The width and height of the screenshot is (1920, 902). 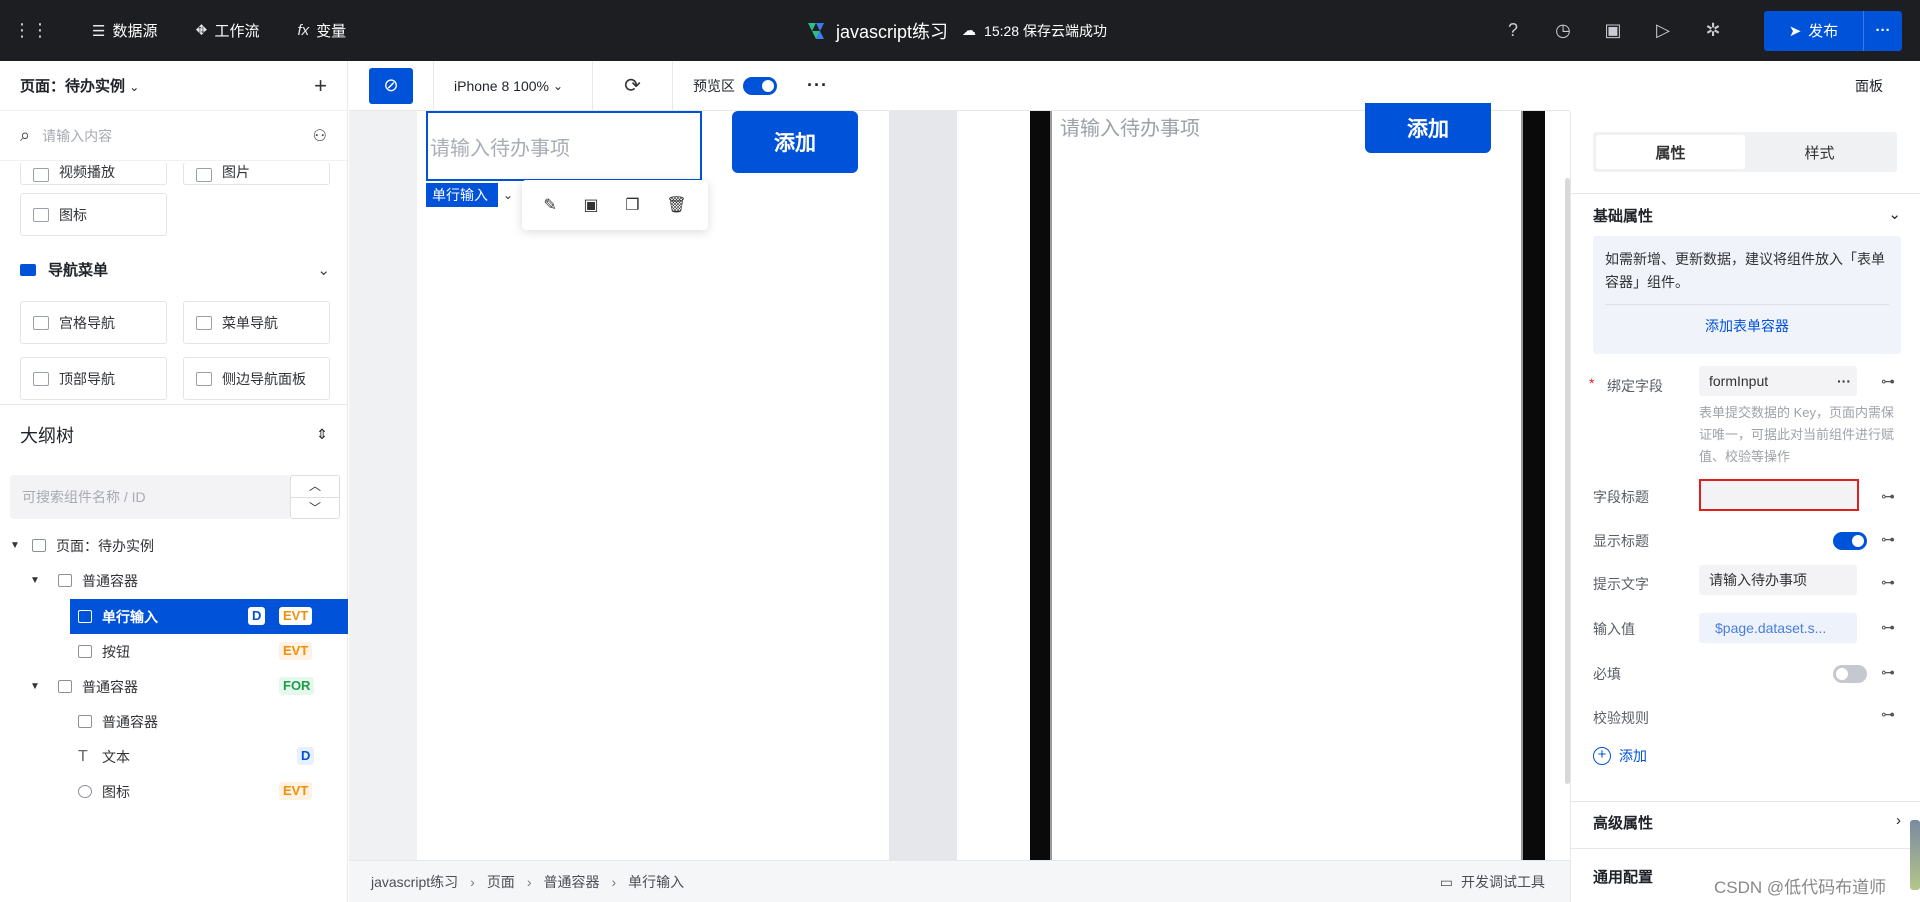 What do you see at coordinates (632, 205) in the screenshot?
I see `copy-icon: ❐` at bounding box center [632, 205].